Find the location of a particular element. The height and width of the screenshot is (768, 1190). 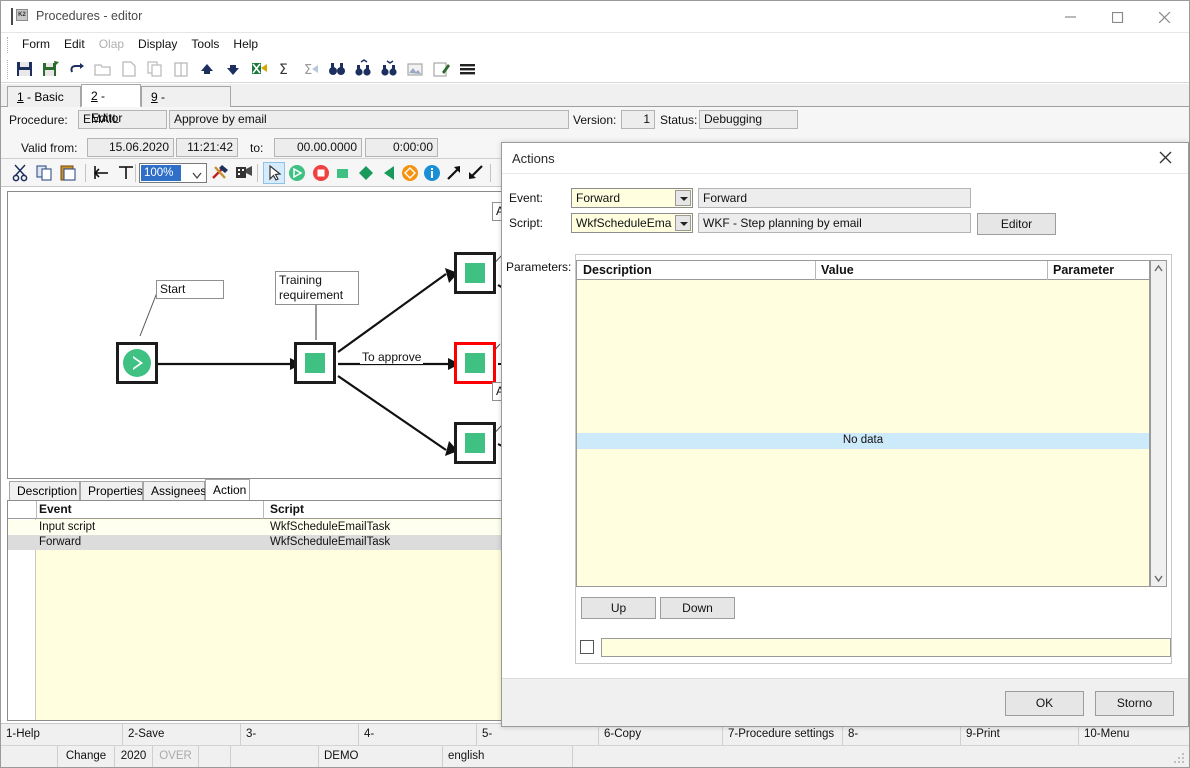

align-top-icon is located at coordinates (126, 173).